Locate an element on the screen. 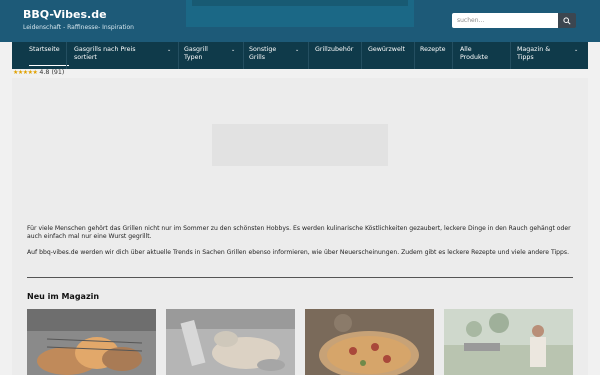  nav-item-sonstige-grills: Sonstige Grills ⌄ is located at coordinates (279, 55).